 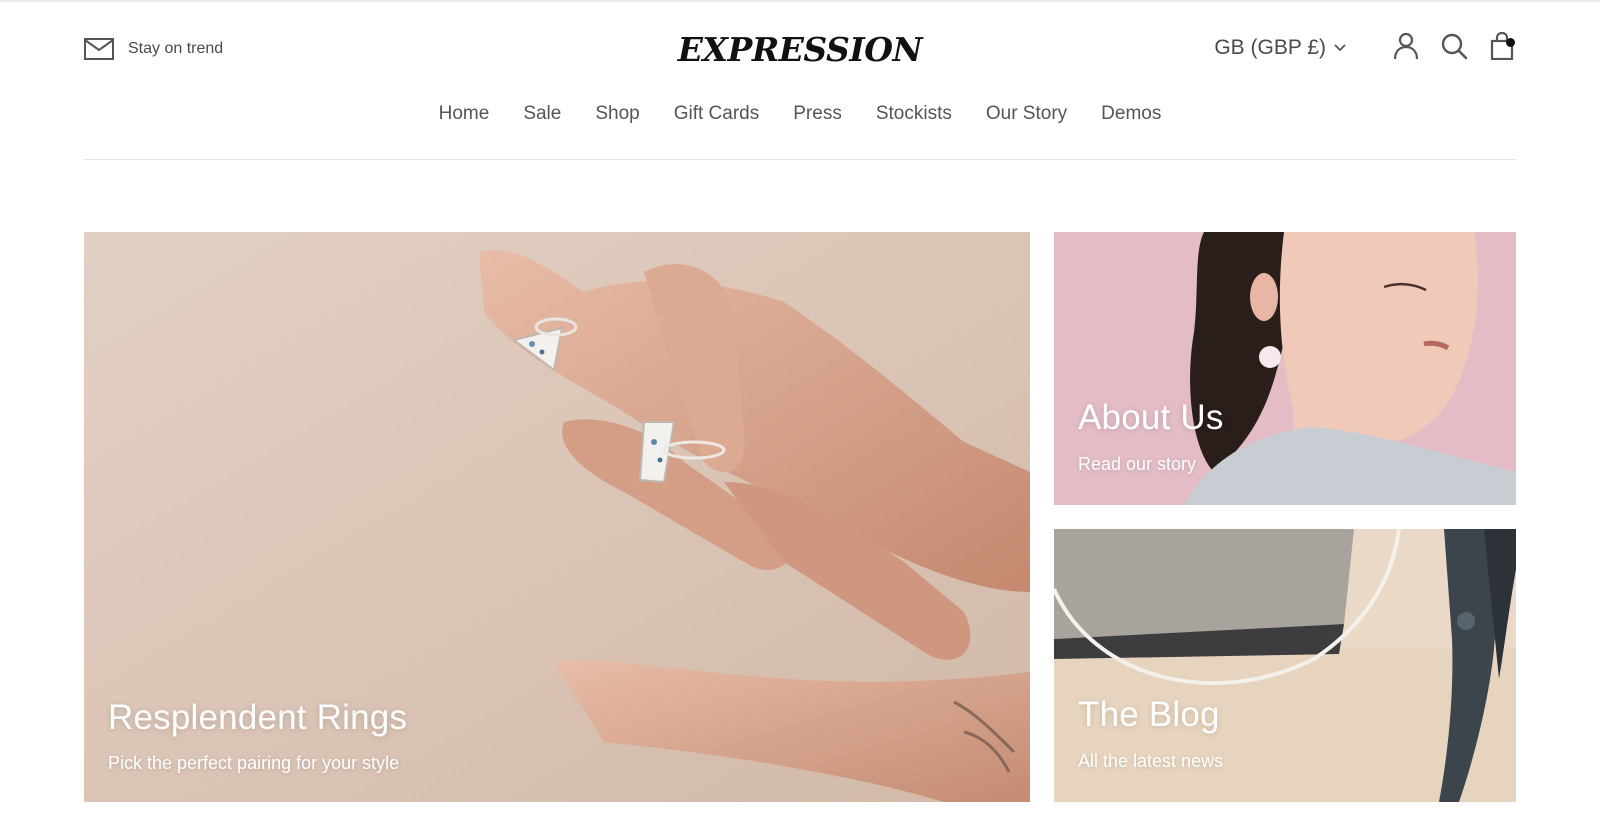 I want to click on site-logo: EXPRESSION, so click(x=800, y=49).